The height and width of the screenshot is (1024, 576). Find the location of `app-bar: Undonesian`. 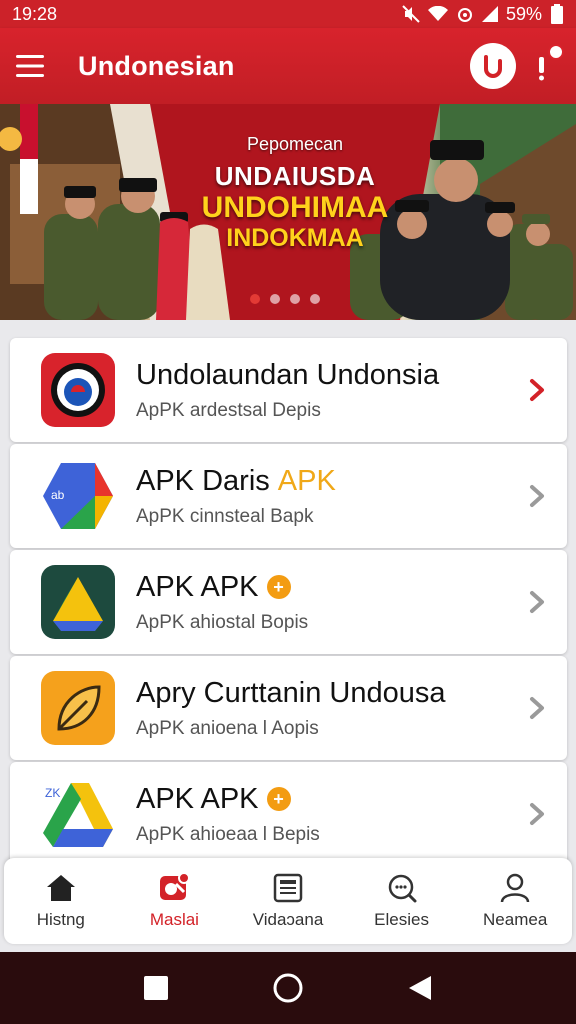

app-bar: Undonesian is located at coordinates (288, 66).